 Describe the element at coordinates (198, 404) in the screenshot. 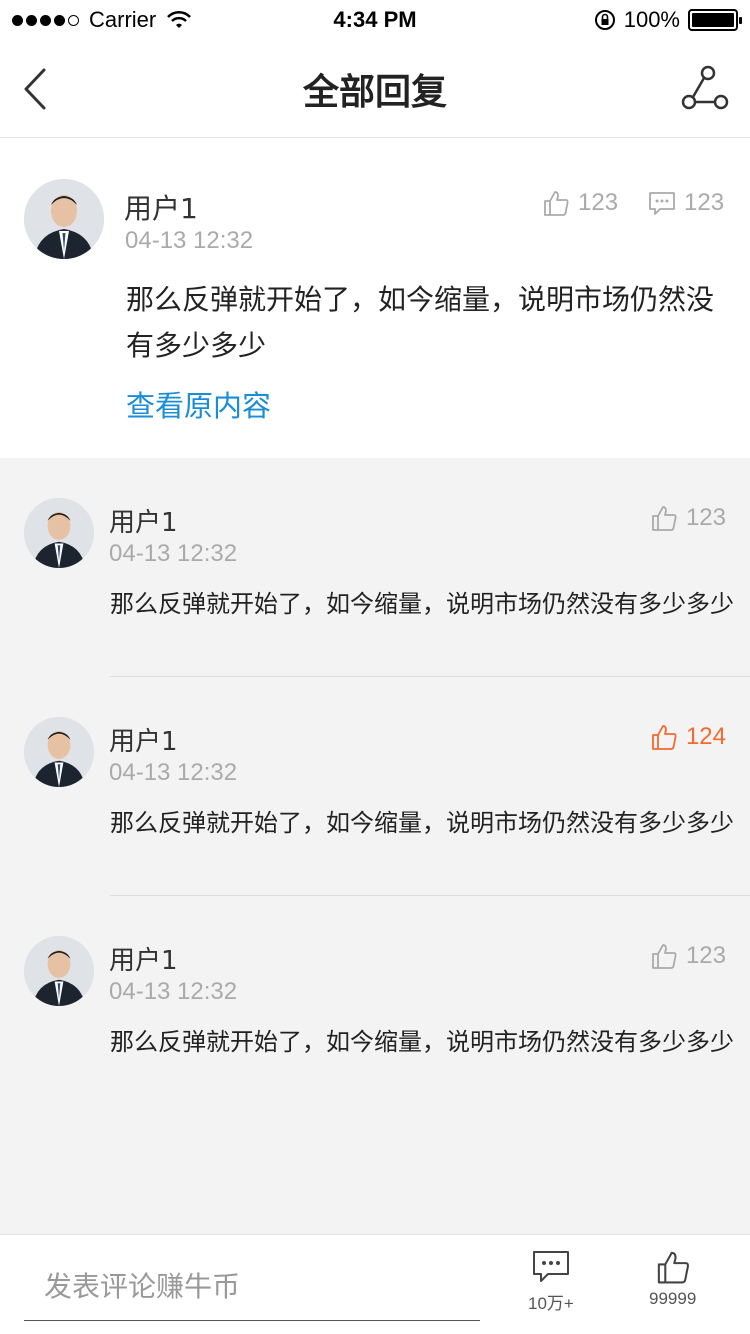

I see `view-original-link: 查看原内容` at that location.